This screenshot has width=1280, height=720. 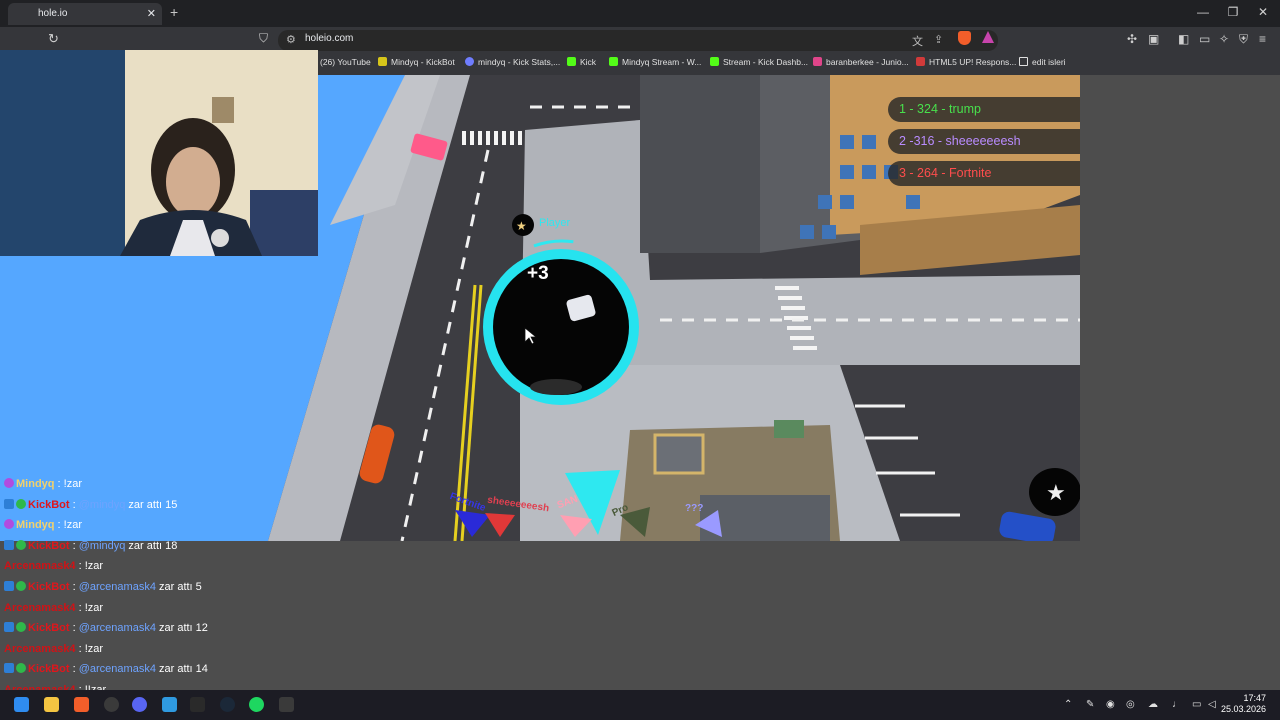 I want to click on close-window-icon: ✕, so click(x=1263, y=12).